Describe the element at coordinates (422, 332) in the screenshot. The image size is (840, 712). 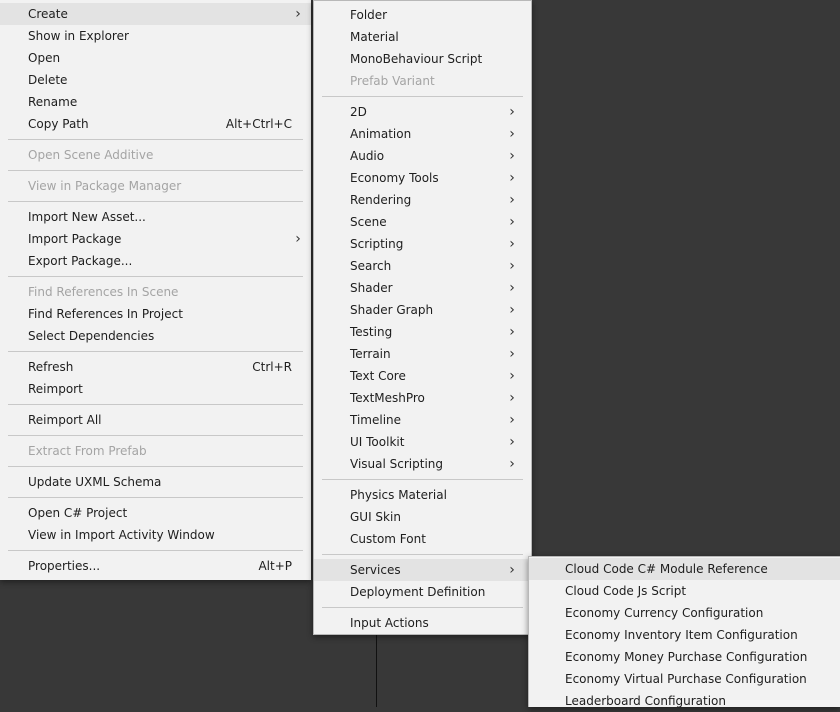
I see `menu-item-testing: Testing ›` at that location.